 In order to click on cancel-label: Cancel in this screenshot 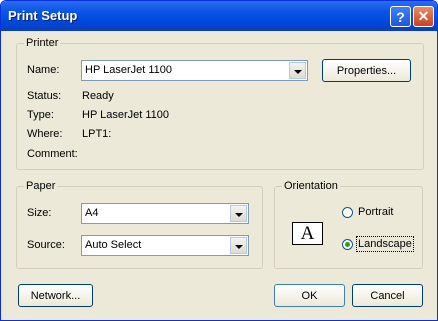, I will do `click(387, 295)`.